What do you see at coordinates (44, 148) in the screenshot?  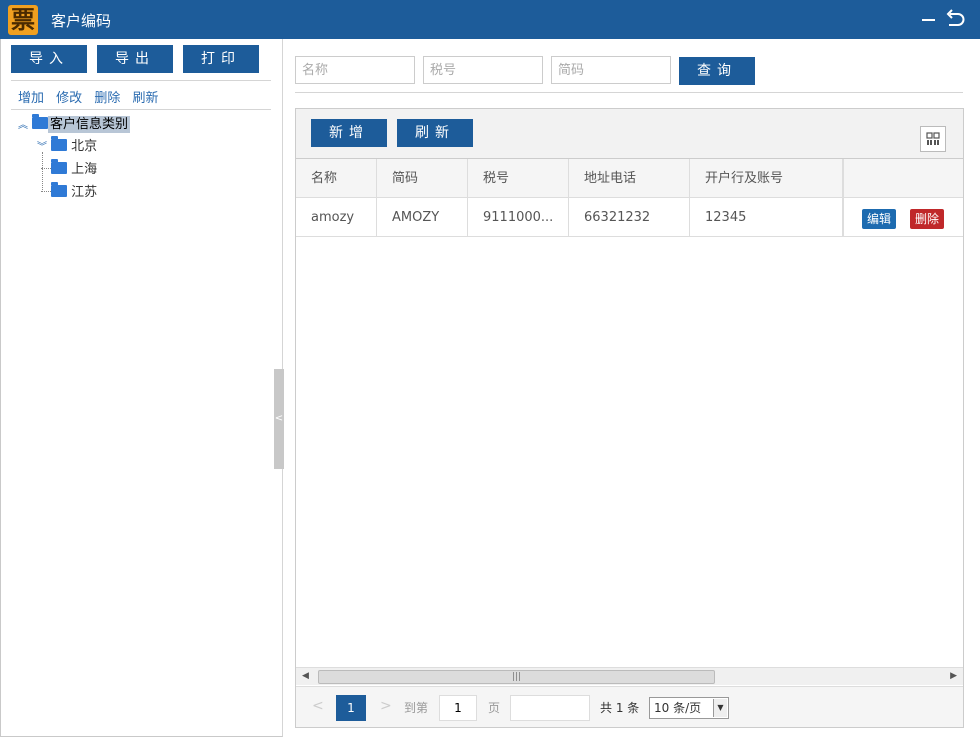 I see `collapse-toggle-icon: ︾` at bounding box center [44, 148].